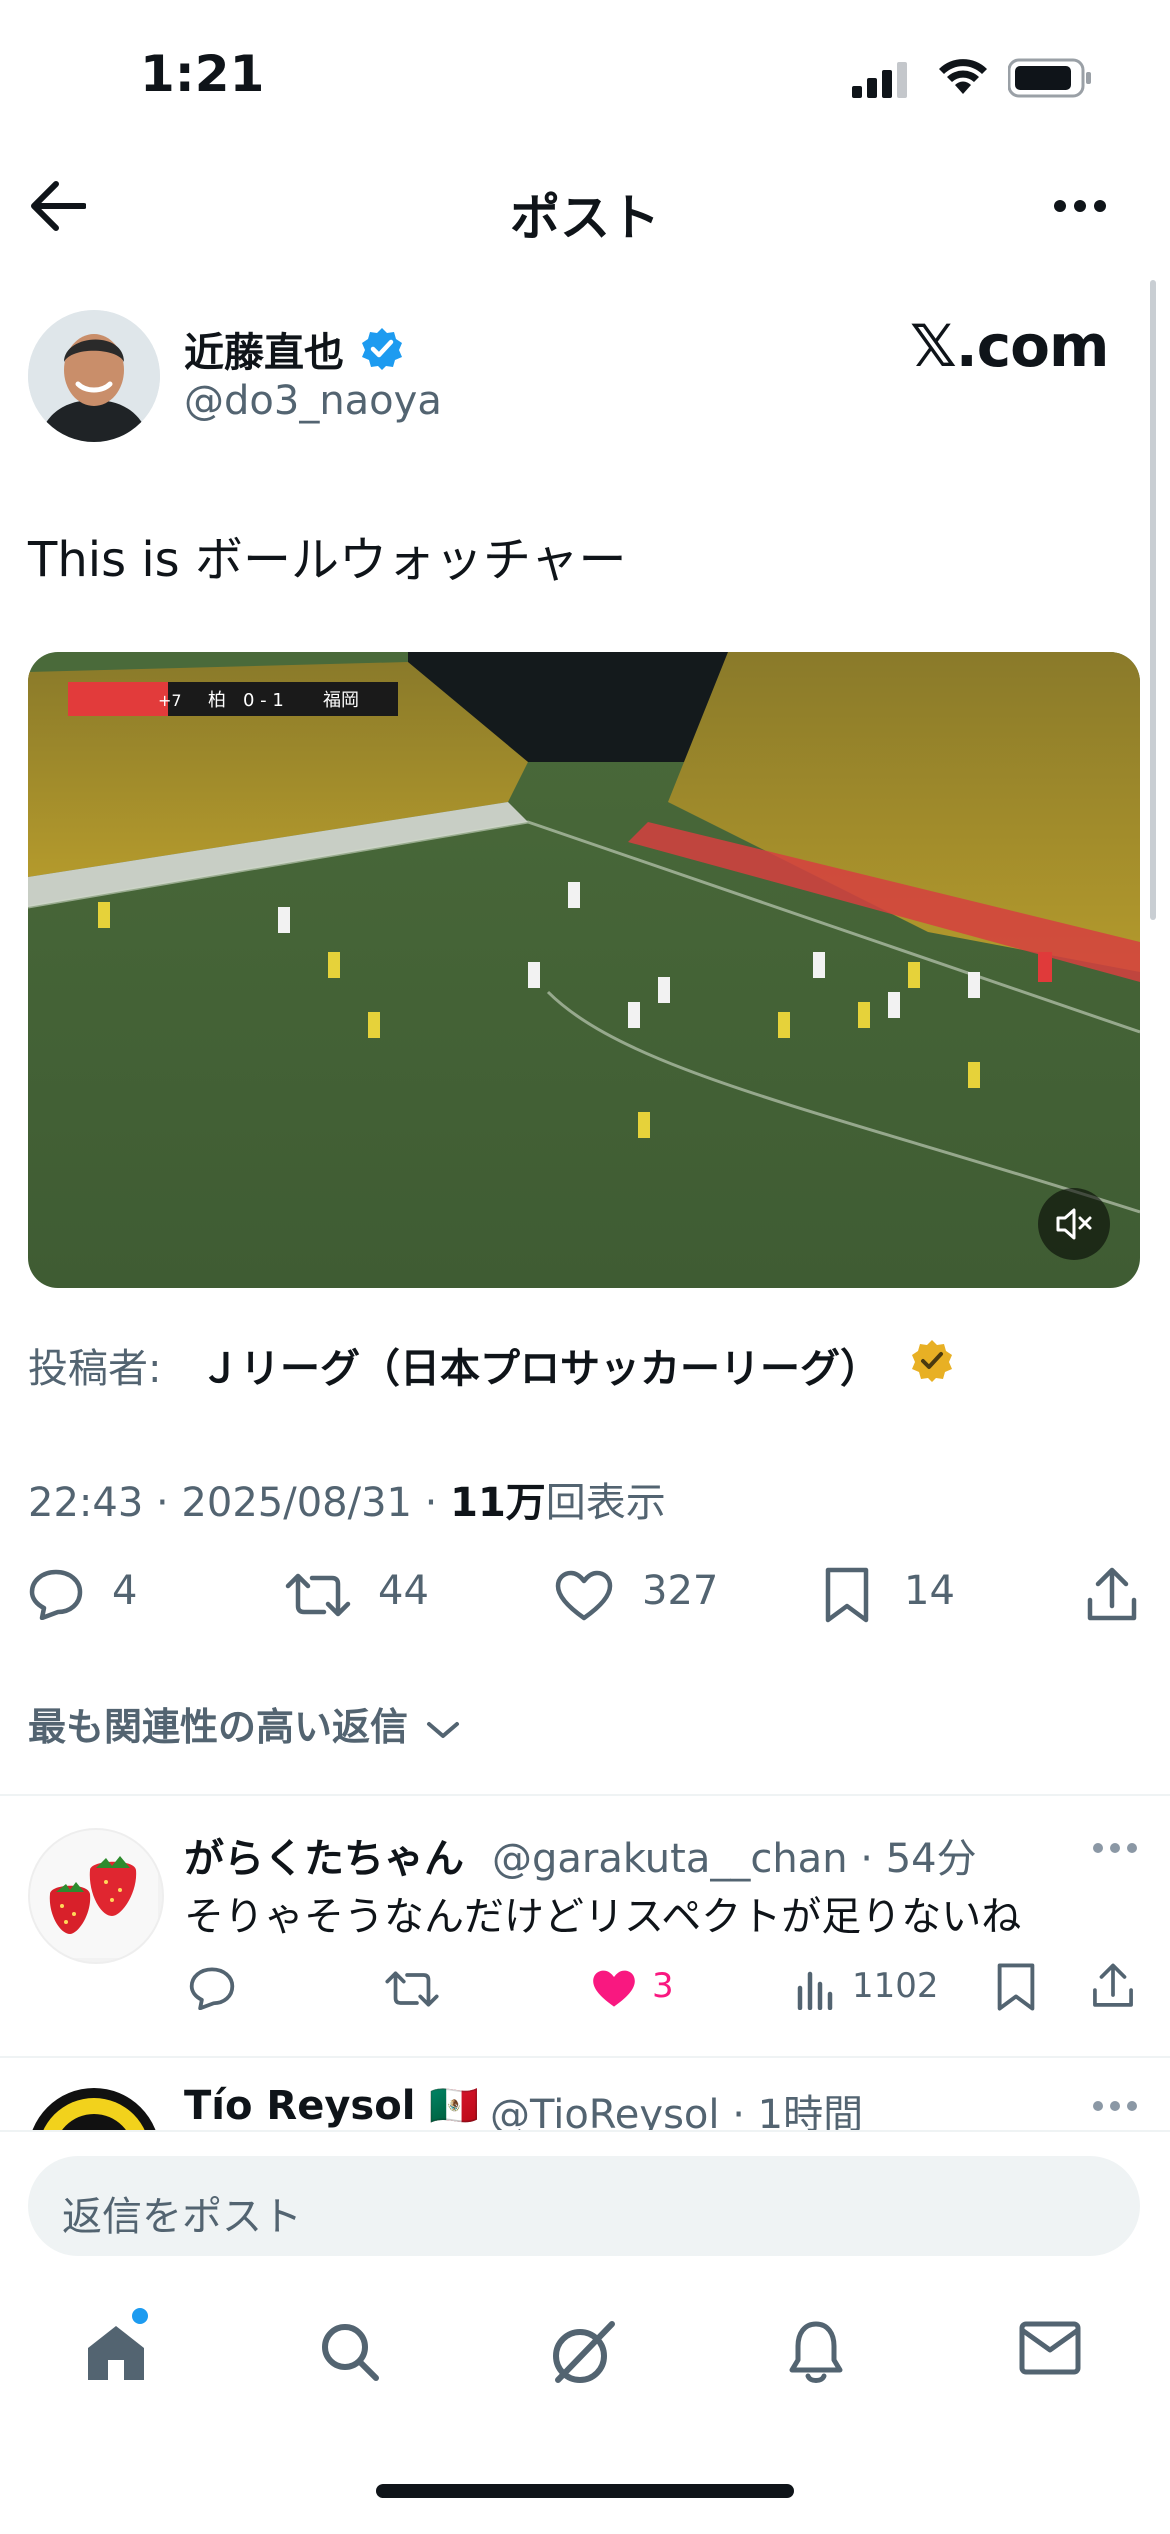 The height and width of the screenshot is (2534, 1170). What do you see at coordinates (218, 1727) in the screenshot?
I see `reply-sort-label: 最も関連性の高い返信` at bounding box center [218, 1727].